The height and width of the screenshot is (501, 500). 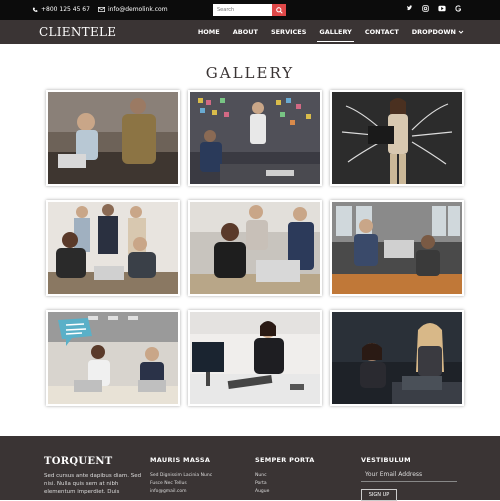 What do you see at coordinates (181, 492) in the screenshot?
I see `footer-link: info@gmail.com` at bounding box center [181, 492].